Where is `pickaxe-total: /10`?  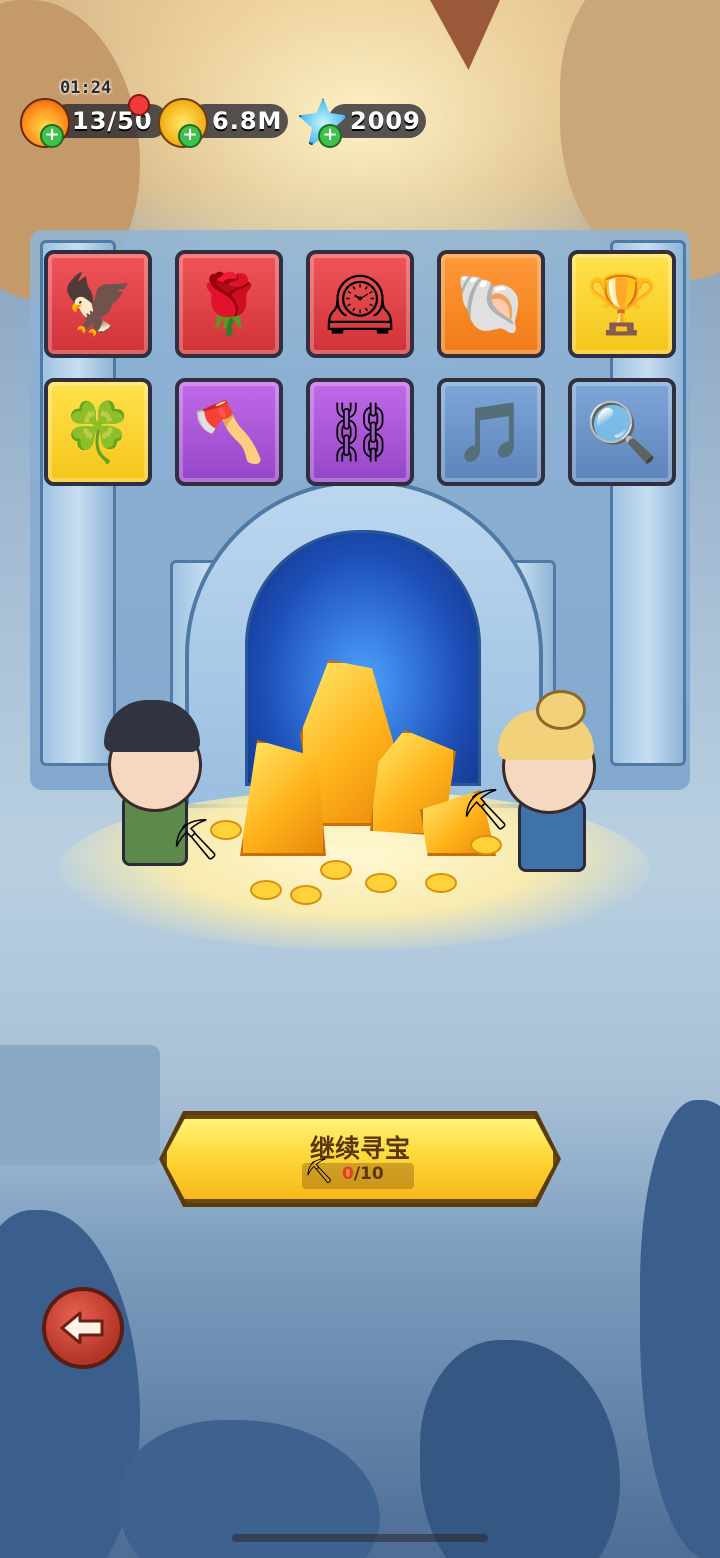 pickaxe-total: /10 is located at coordinates (368, 1174).